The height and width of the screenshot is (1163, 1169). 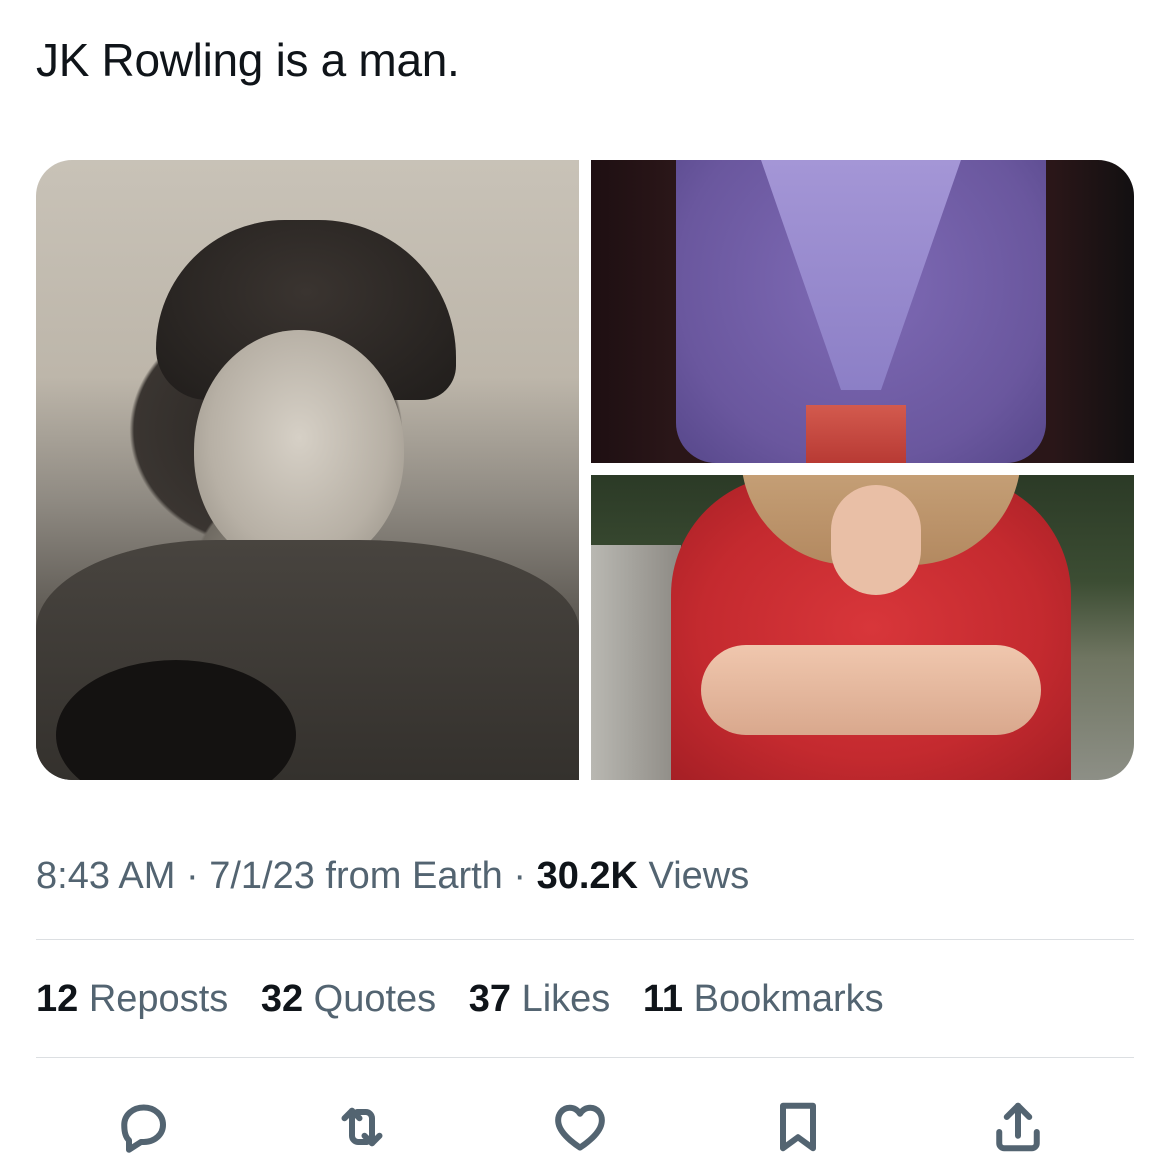 I want to click on action-bar, so click(x=584, y=1127).